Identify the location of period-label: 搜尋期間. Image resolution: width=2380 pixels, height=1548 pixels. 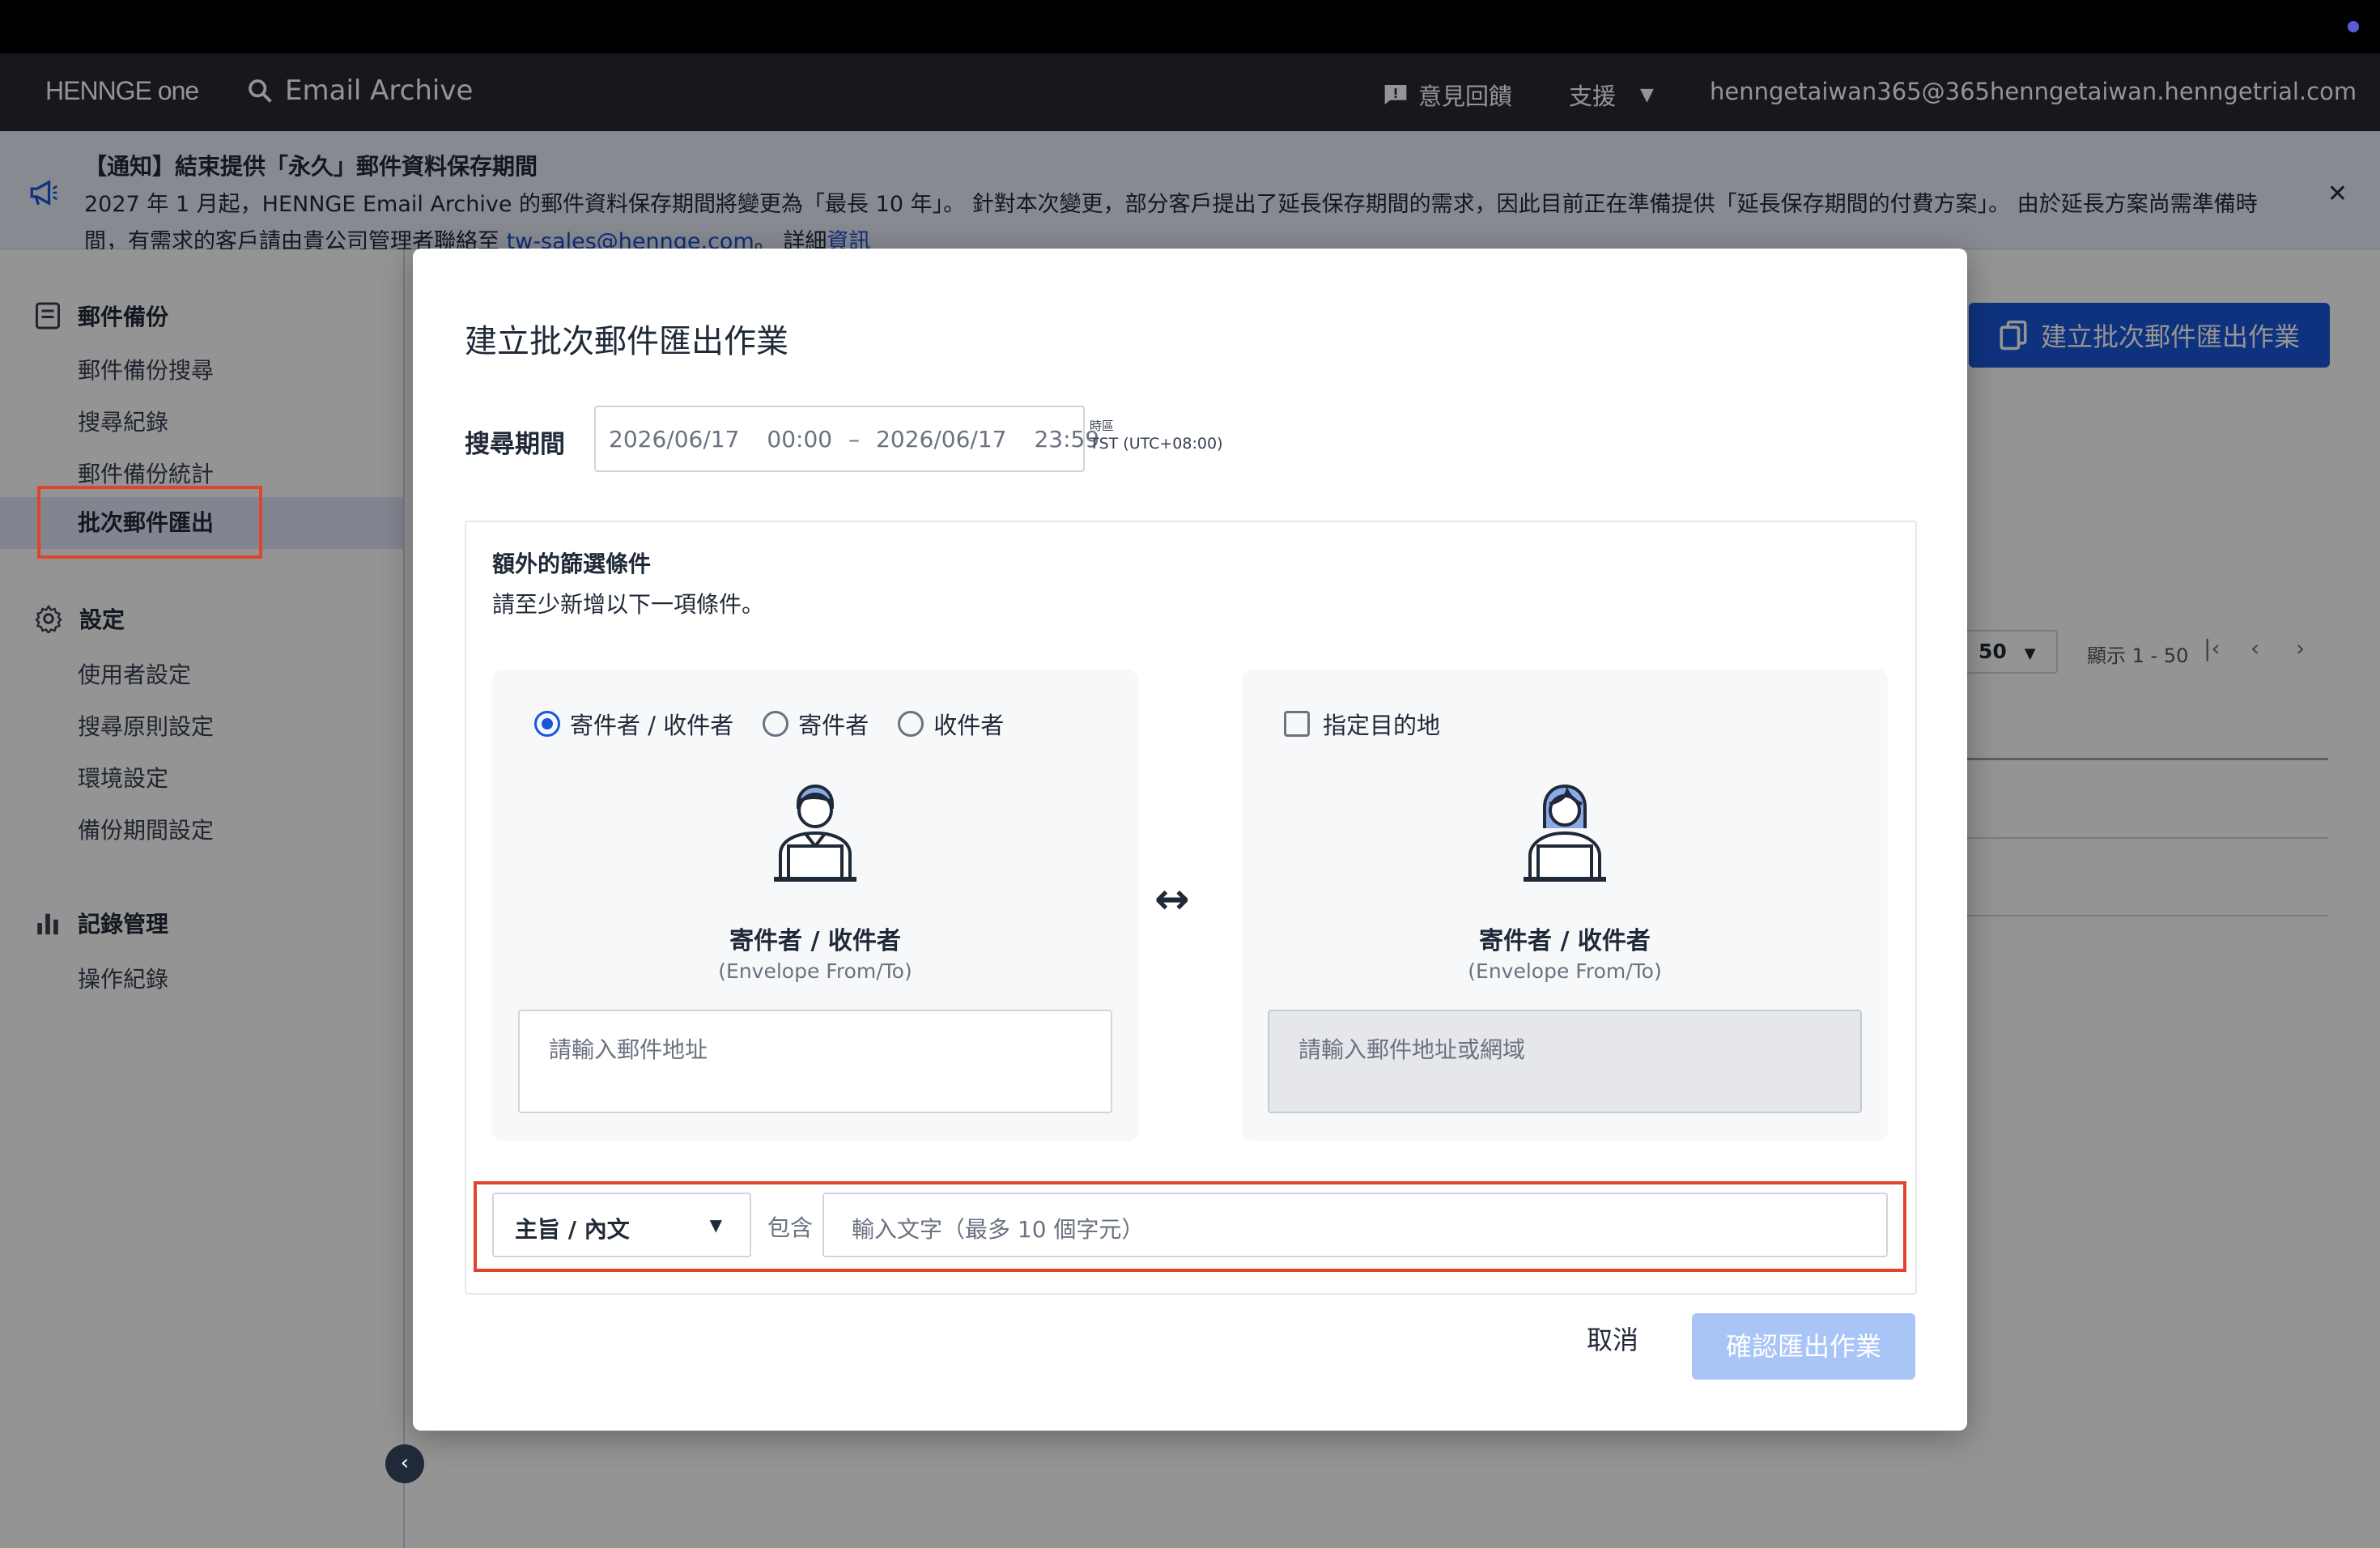
(515, 444).